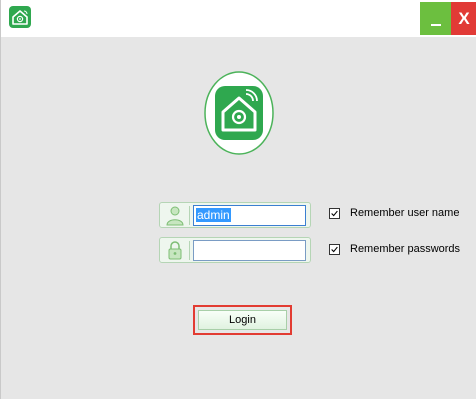 The width and height of the screenshot is (476, 399). What do you see at coordinates (175, 216) in the screenshot?
I see `user-icon` at bounding box center [175, 216].